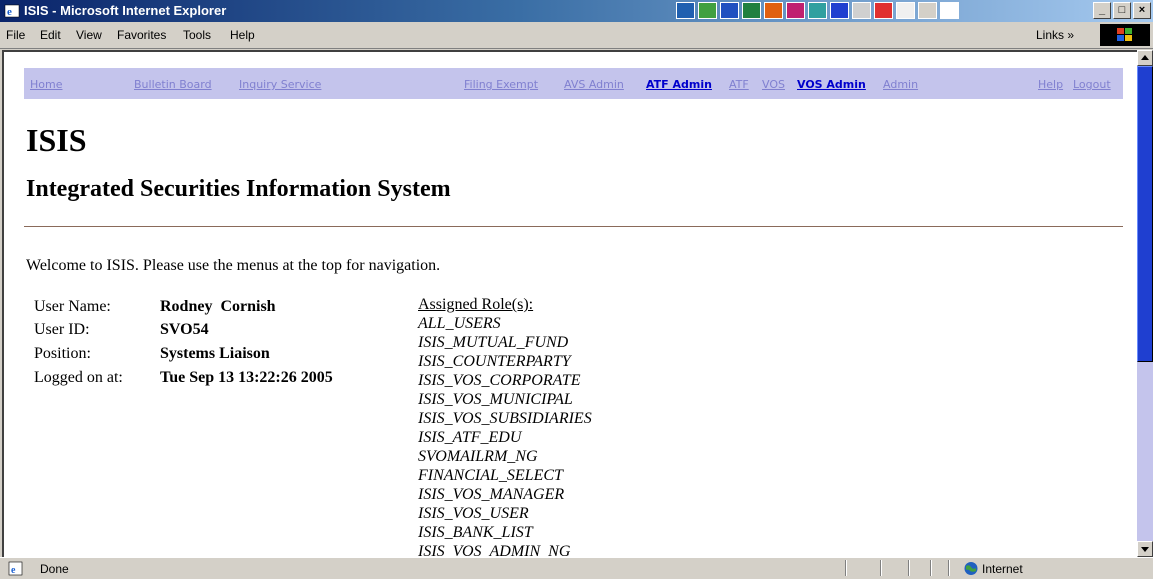 This screenshot has height=579, width=1153. What do you see at coordinates (707, 10) in the screenshot?
I see `messenger-icon` at bounding box center [707, 10].